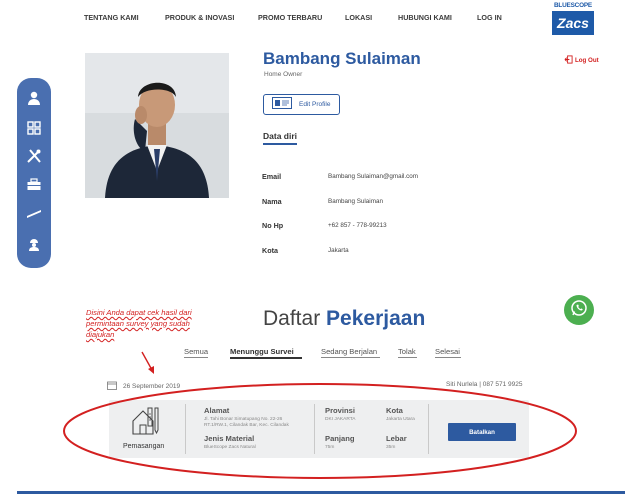  I want to click on annotation-arrow, so click(147, 362).